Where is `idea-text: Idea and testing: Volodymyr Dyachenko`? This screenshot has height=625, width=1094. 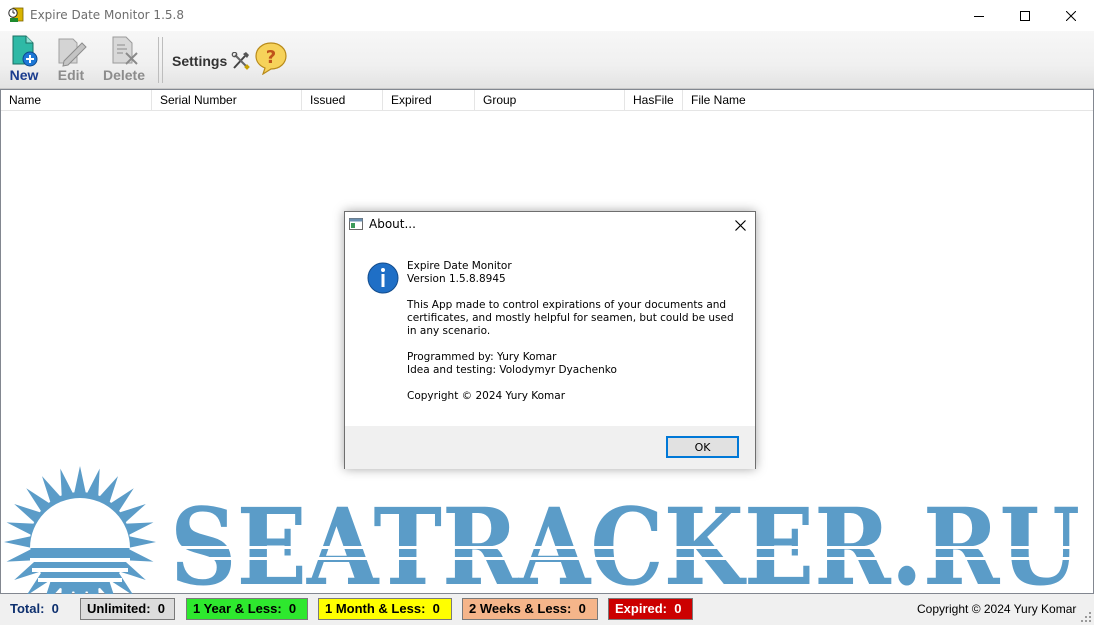 idea-text: Idea and testing: Volodymyr Dyachenko is located at coordinates (512, 370).